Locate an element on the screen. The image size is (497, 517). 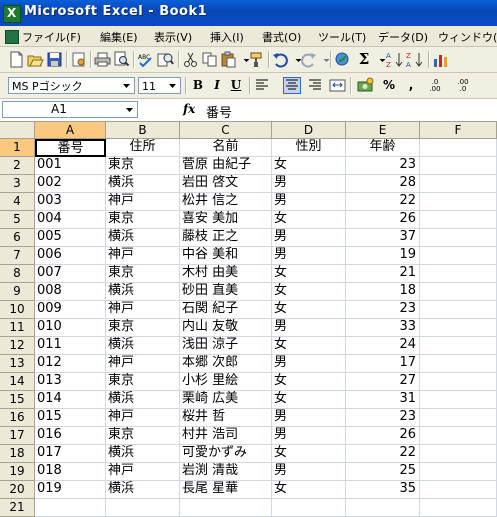
column-header-d: D is located at coordinates (309, 130).